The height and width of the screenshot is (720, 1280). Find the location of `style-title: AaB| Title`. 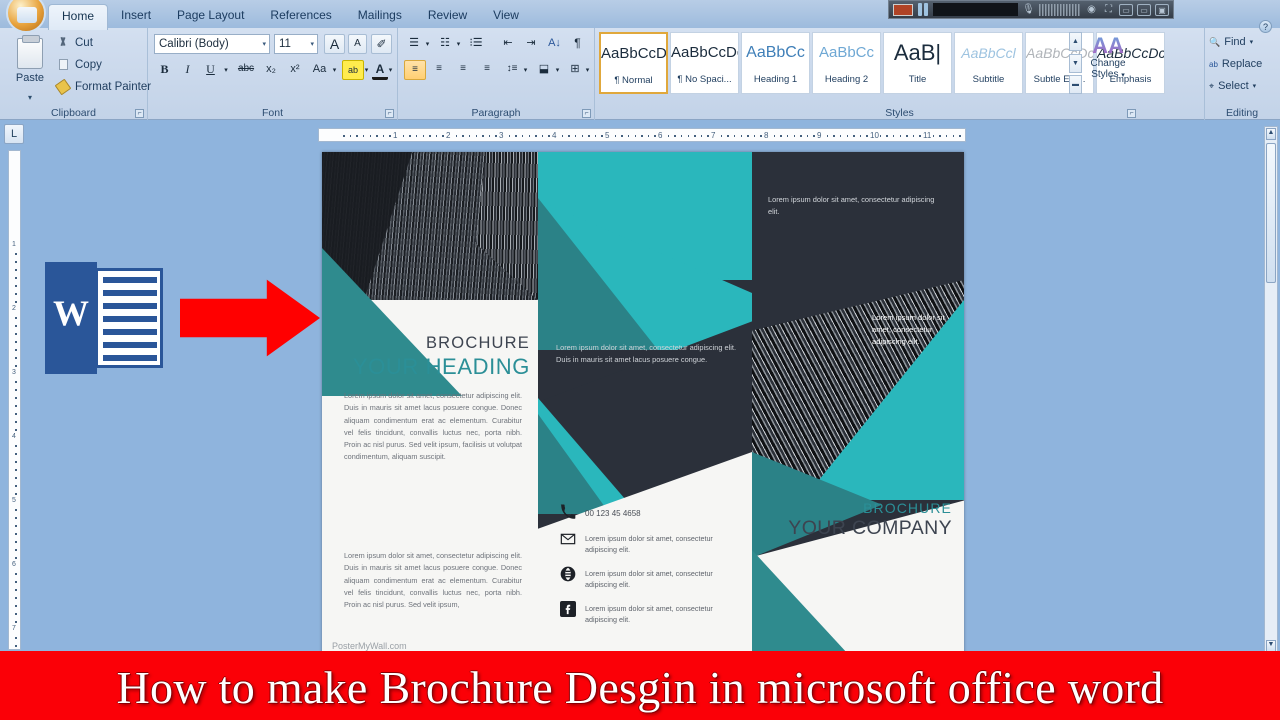

style-title: AaB| Title is located at coordinates (917, 63).